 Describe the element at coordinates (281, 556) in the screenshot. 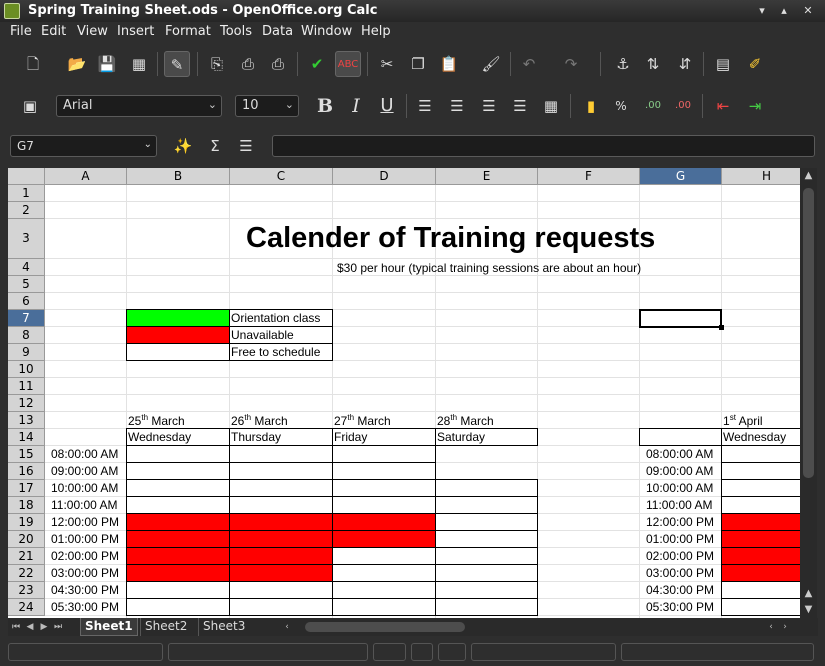

I see `schedule-cell-c21` at that location.